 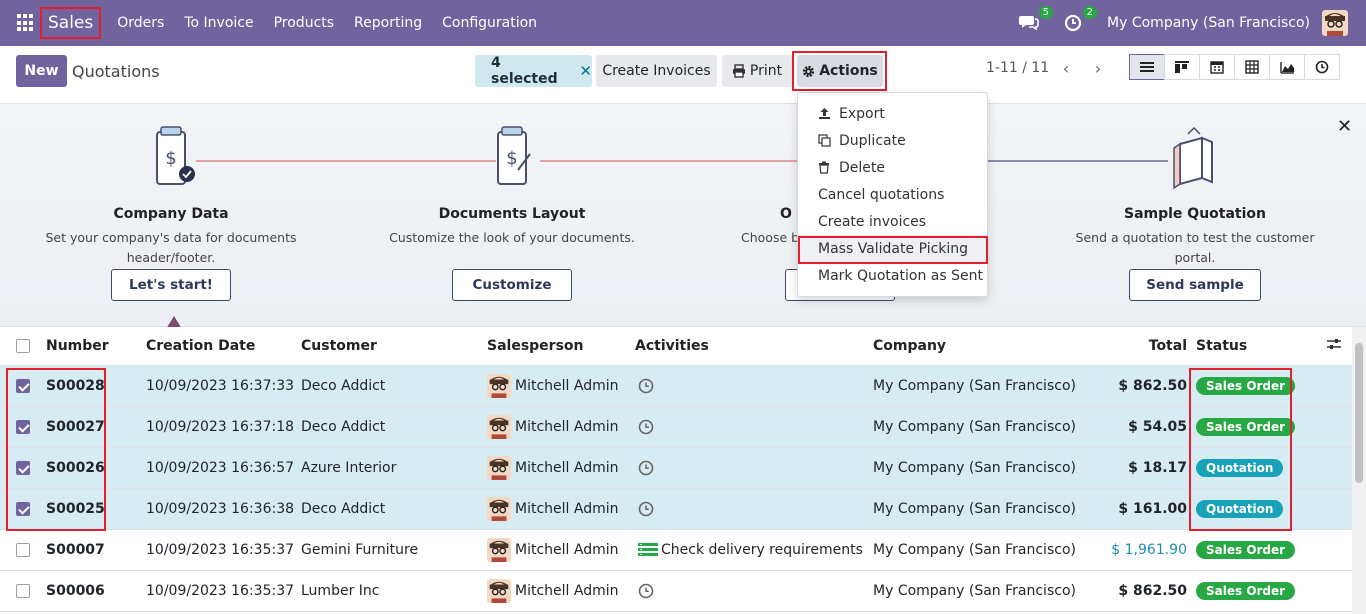 What do you see at coordinates (826, 140) in the screenshot?
I see `copy-icon` at bounding box center [826, 140].